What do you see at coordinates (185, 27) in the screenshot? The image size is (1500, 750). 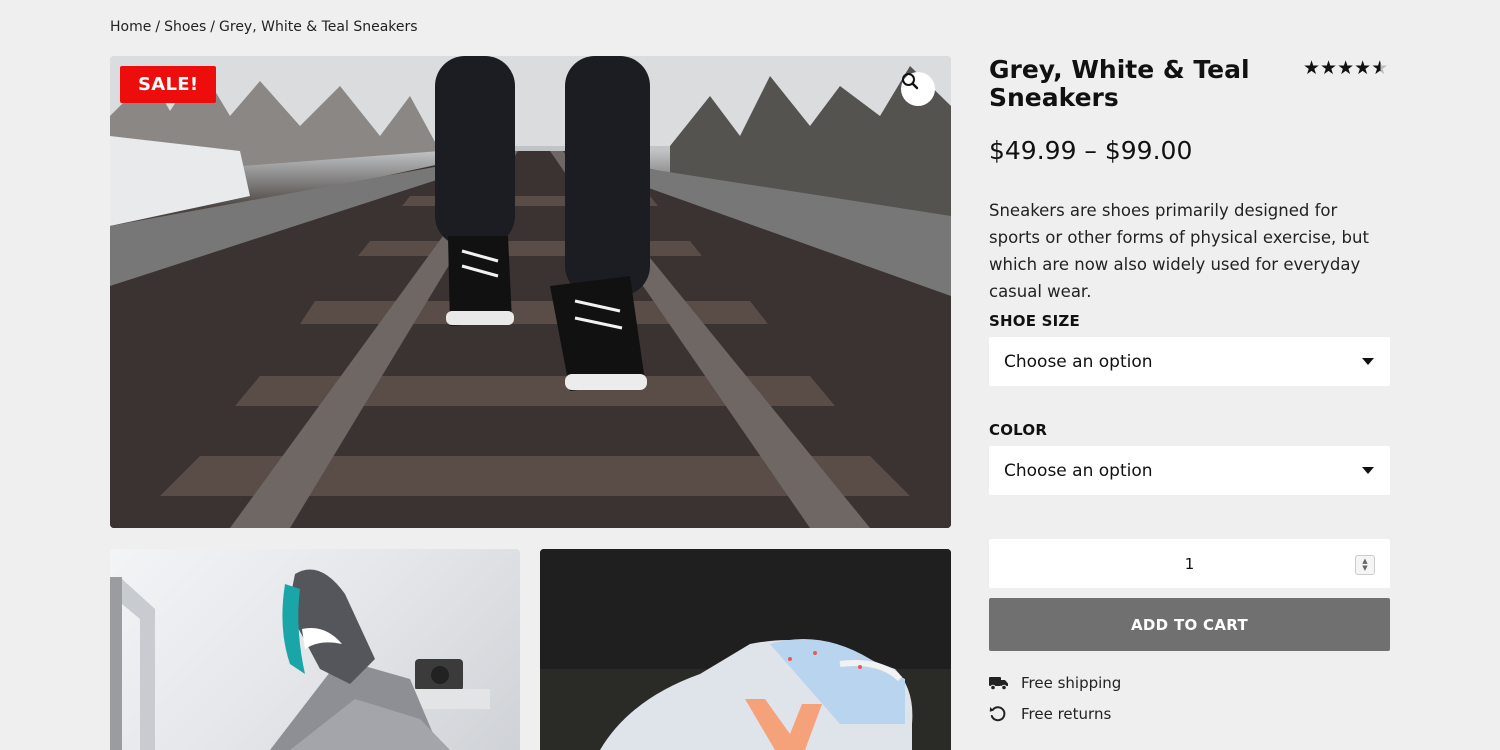 I see `breadcrumb-shoes: Shoes` at bounding box center [185, 27].